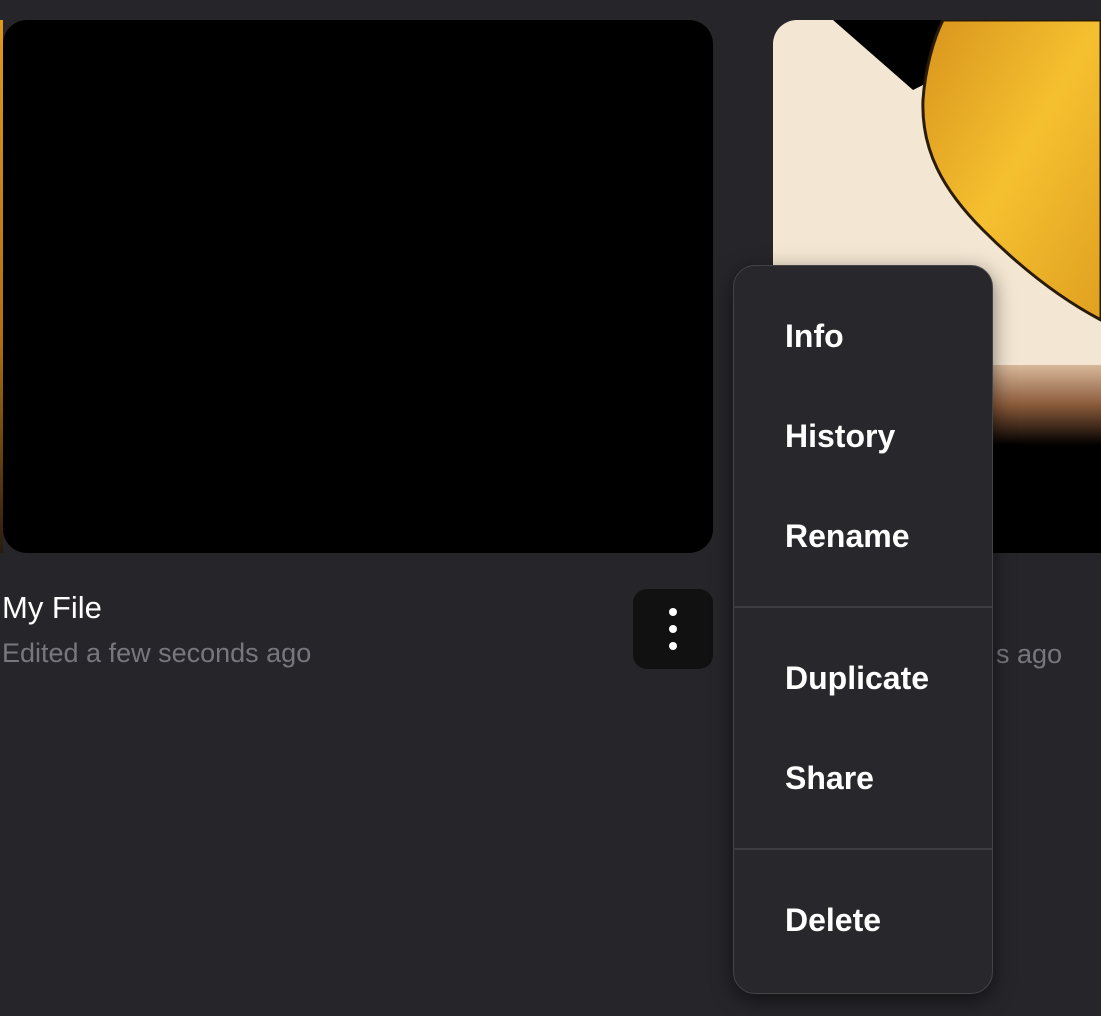  I want to click on menu-item-history: History, so click(863, 436).